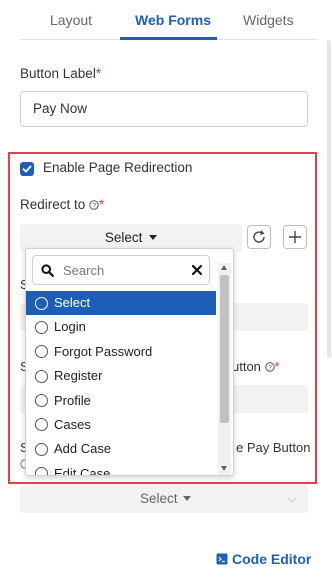 This screenshot has height=585, width=332. Describe the element at coordinates (268, 20) in the screenshot. I see `tab-widgets: Widgets` at that location.